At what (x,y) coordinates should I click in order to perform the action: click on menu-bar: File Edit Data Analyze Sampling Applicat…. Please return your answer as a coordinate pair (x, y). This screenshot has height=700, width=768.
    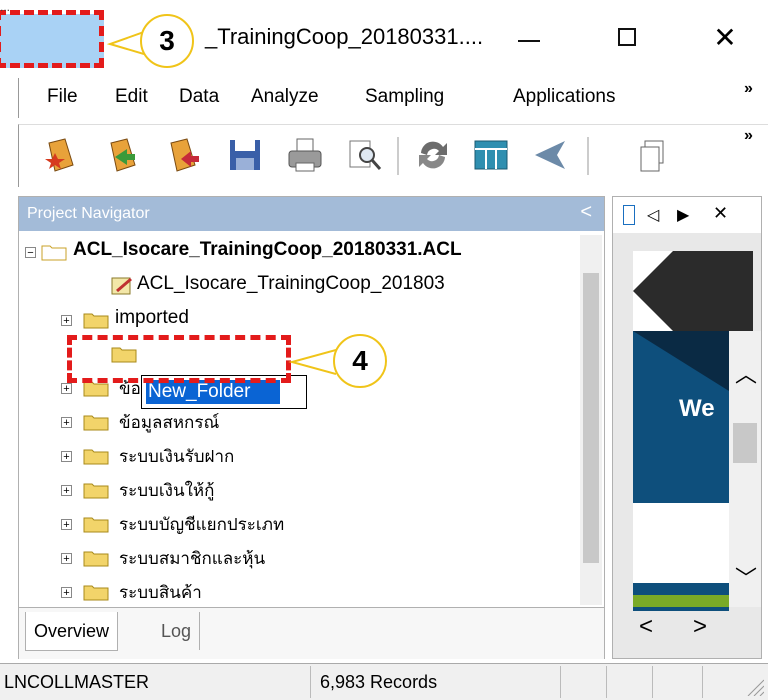
    Looking at the image, I should click on (393, 98).